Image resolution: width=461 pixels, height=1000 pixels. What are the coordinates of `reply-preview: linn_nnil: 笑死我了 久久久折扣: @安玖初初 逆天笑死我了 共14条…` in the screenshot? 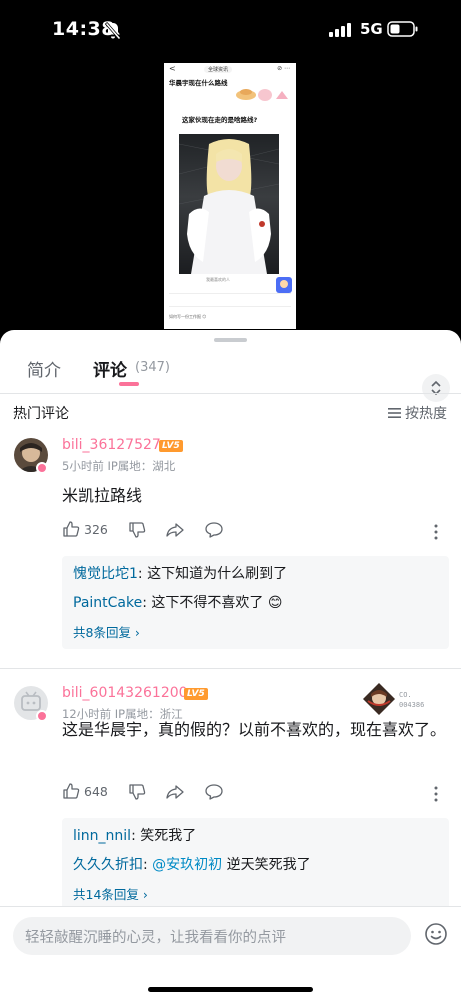 It's located at (255, 864).